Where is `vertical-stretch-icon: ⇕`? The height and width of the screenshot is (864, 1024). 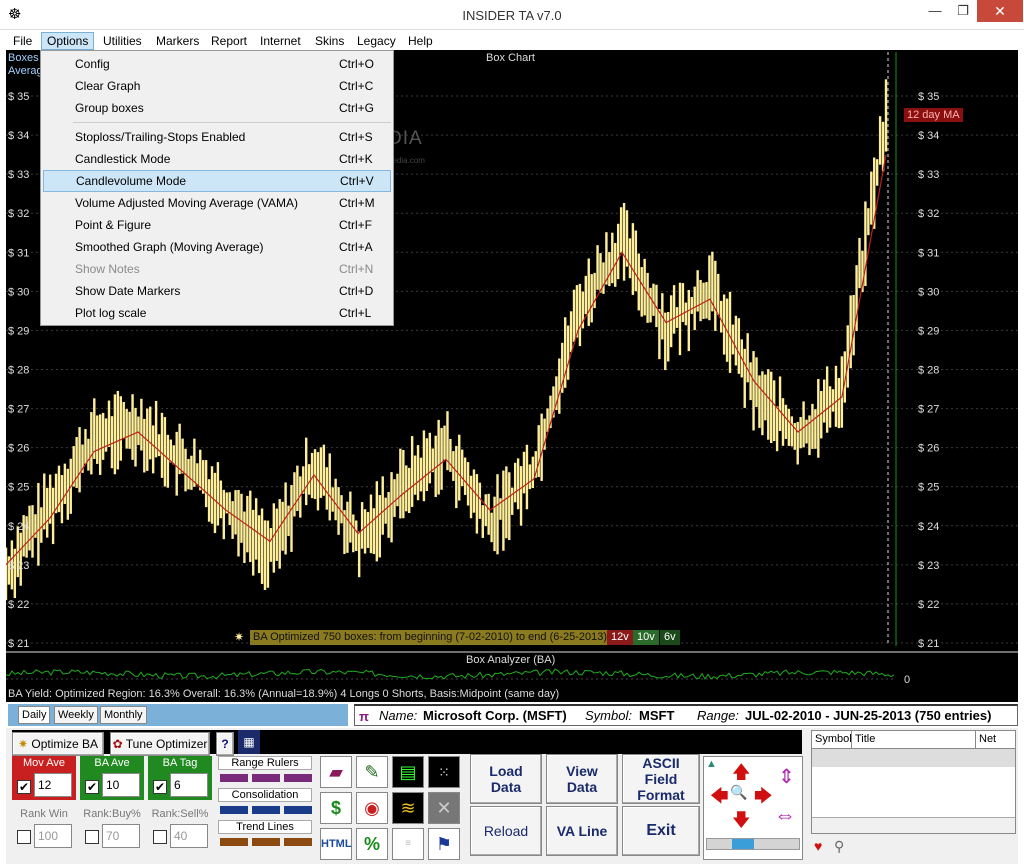
vertical-stretch-icon: ⇕ is located at coordinates (786, 776).